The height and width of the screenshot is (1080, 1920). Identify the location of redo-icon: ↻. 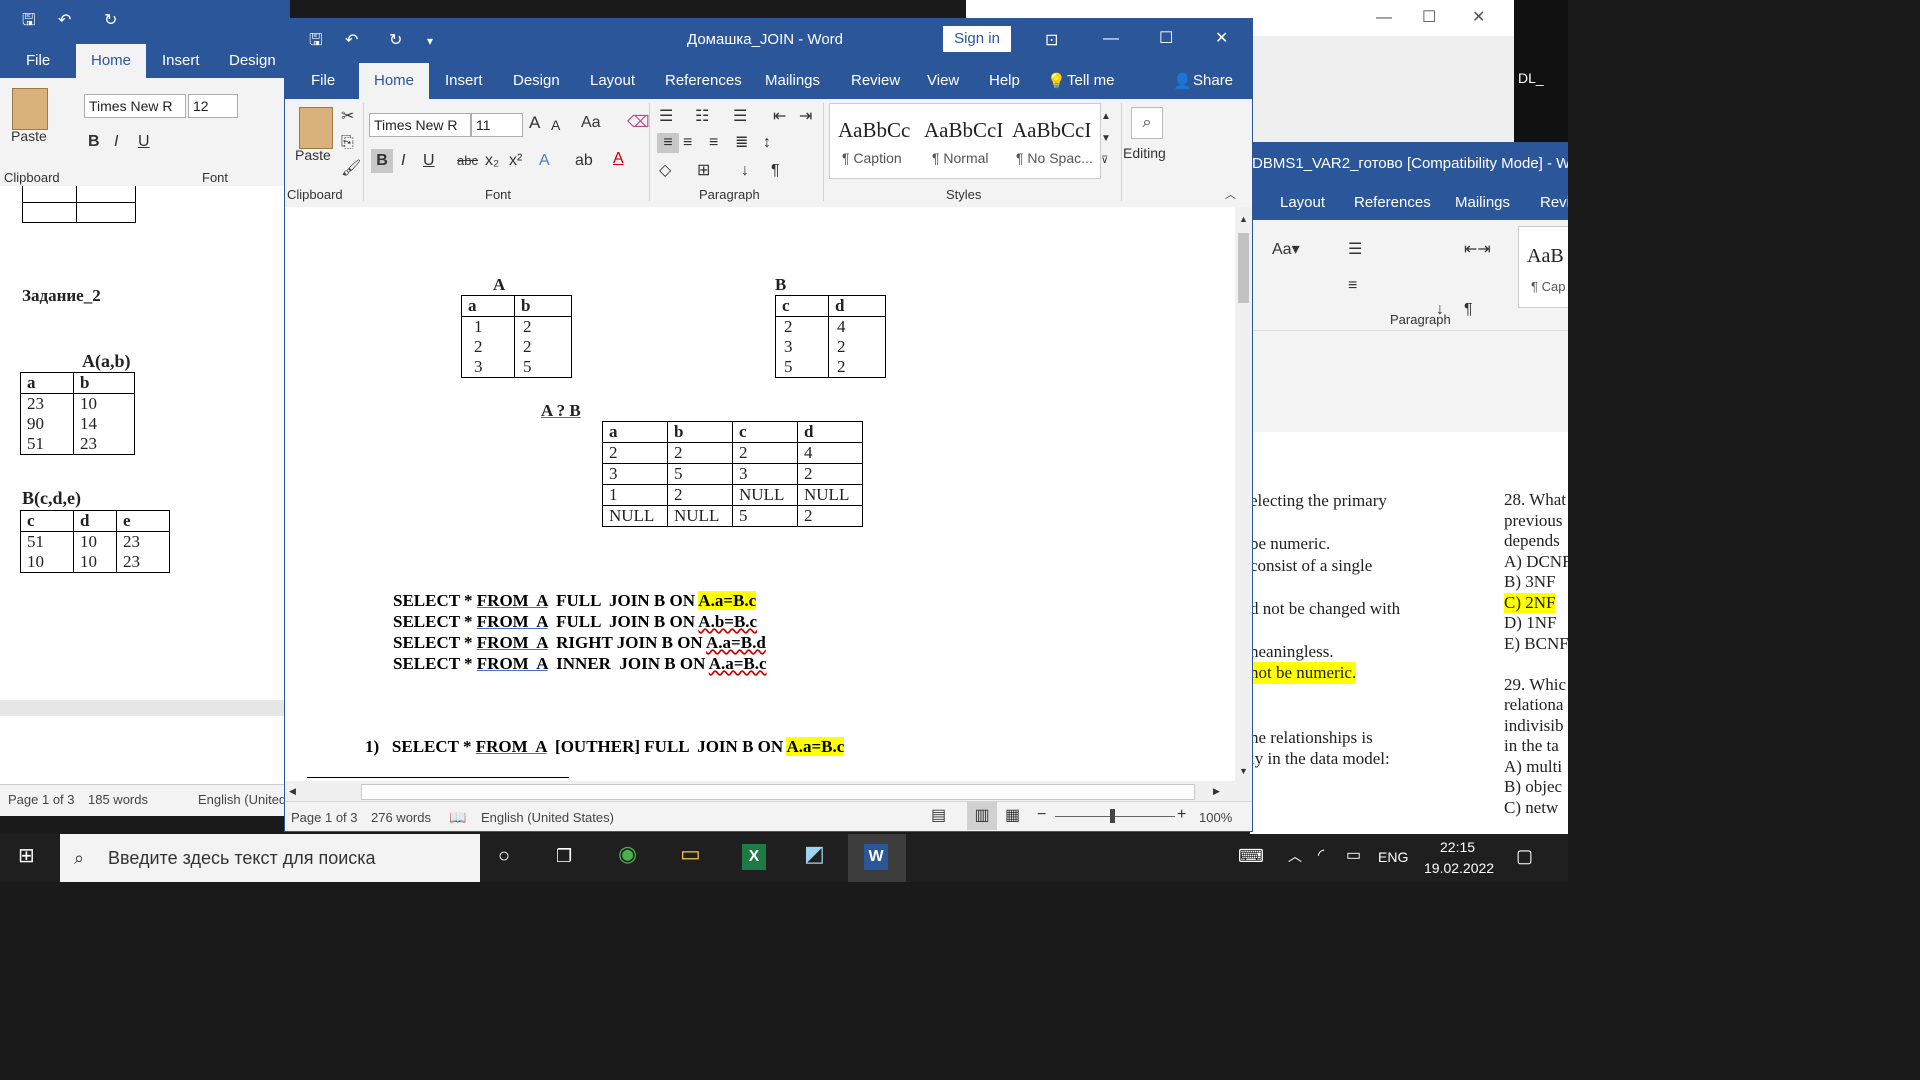
(395, 41).